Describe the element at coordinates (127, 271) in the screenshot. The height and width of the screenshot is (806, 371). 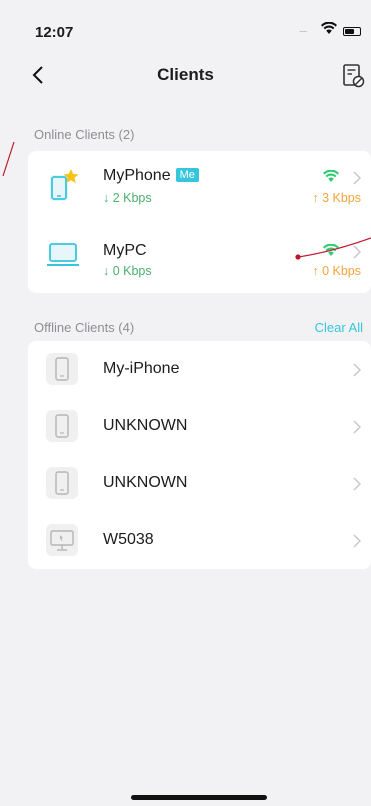
I see `download-speed: ↓ 0 Kbps` at that location.